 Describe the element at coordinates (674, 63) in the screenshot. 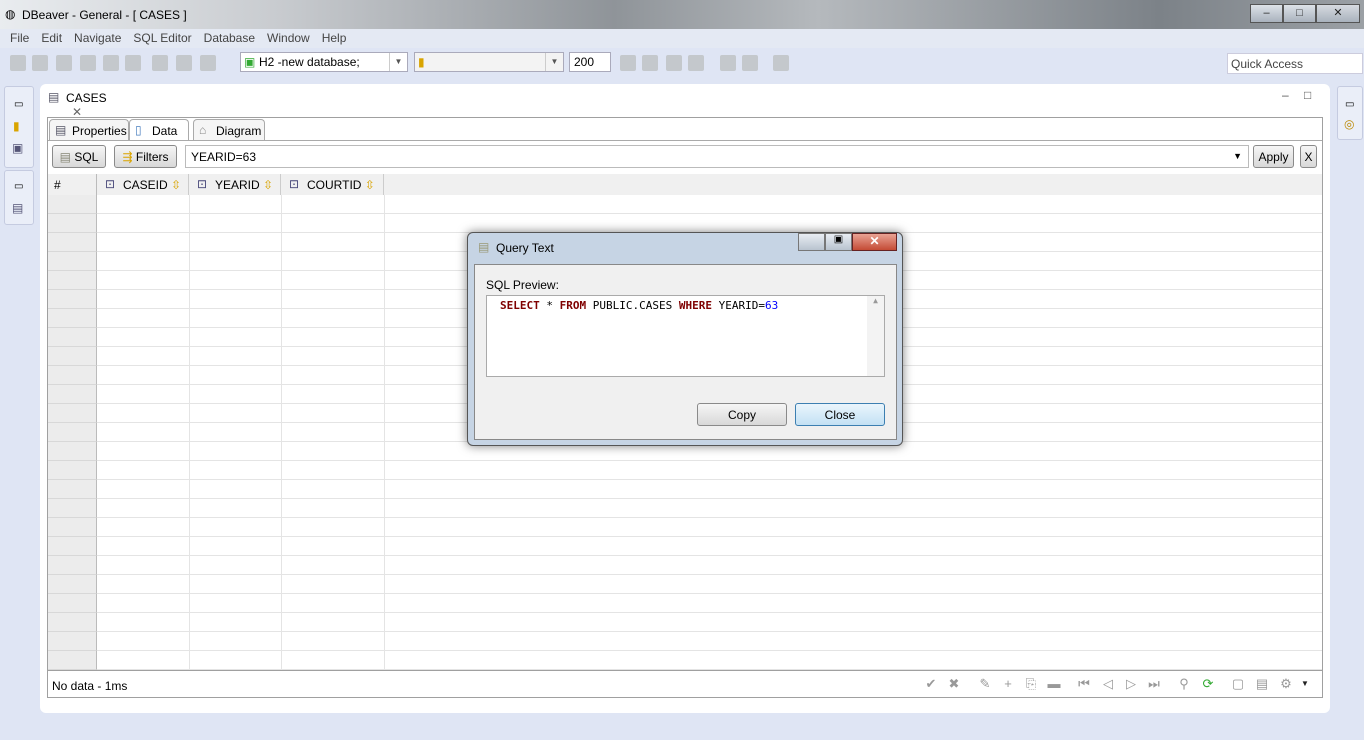

I see `undo-icon` at that location.